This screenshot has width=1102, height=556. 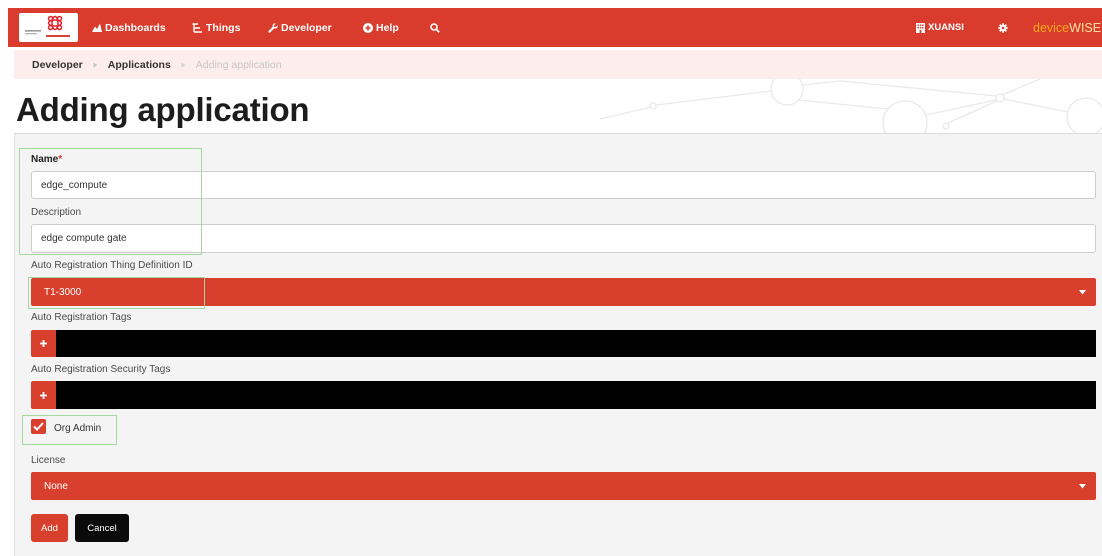 I want to click on search-button, so click(x=435, y=27).